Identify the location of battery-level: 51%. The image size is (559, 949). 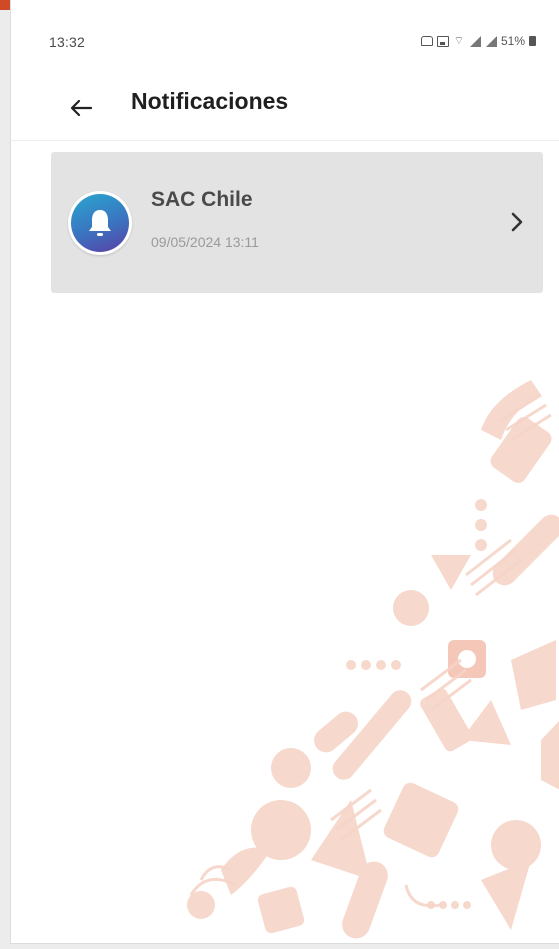
(512, 41).